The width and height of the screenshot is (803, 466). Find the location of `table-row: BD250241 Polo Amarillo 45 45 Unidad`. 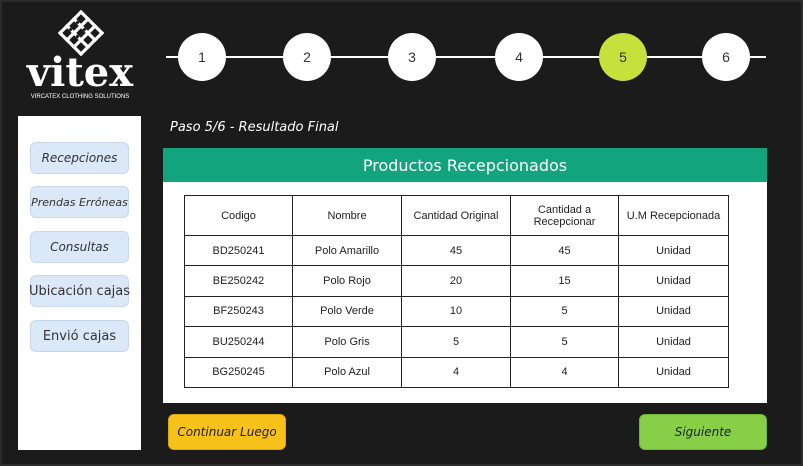

table-row: BD250241 Polo Amarillo 45 45 Unidad is located at coordinates (456, 250).